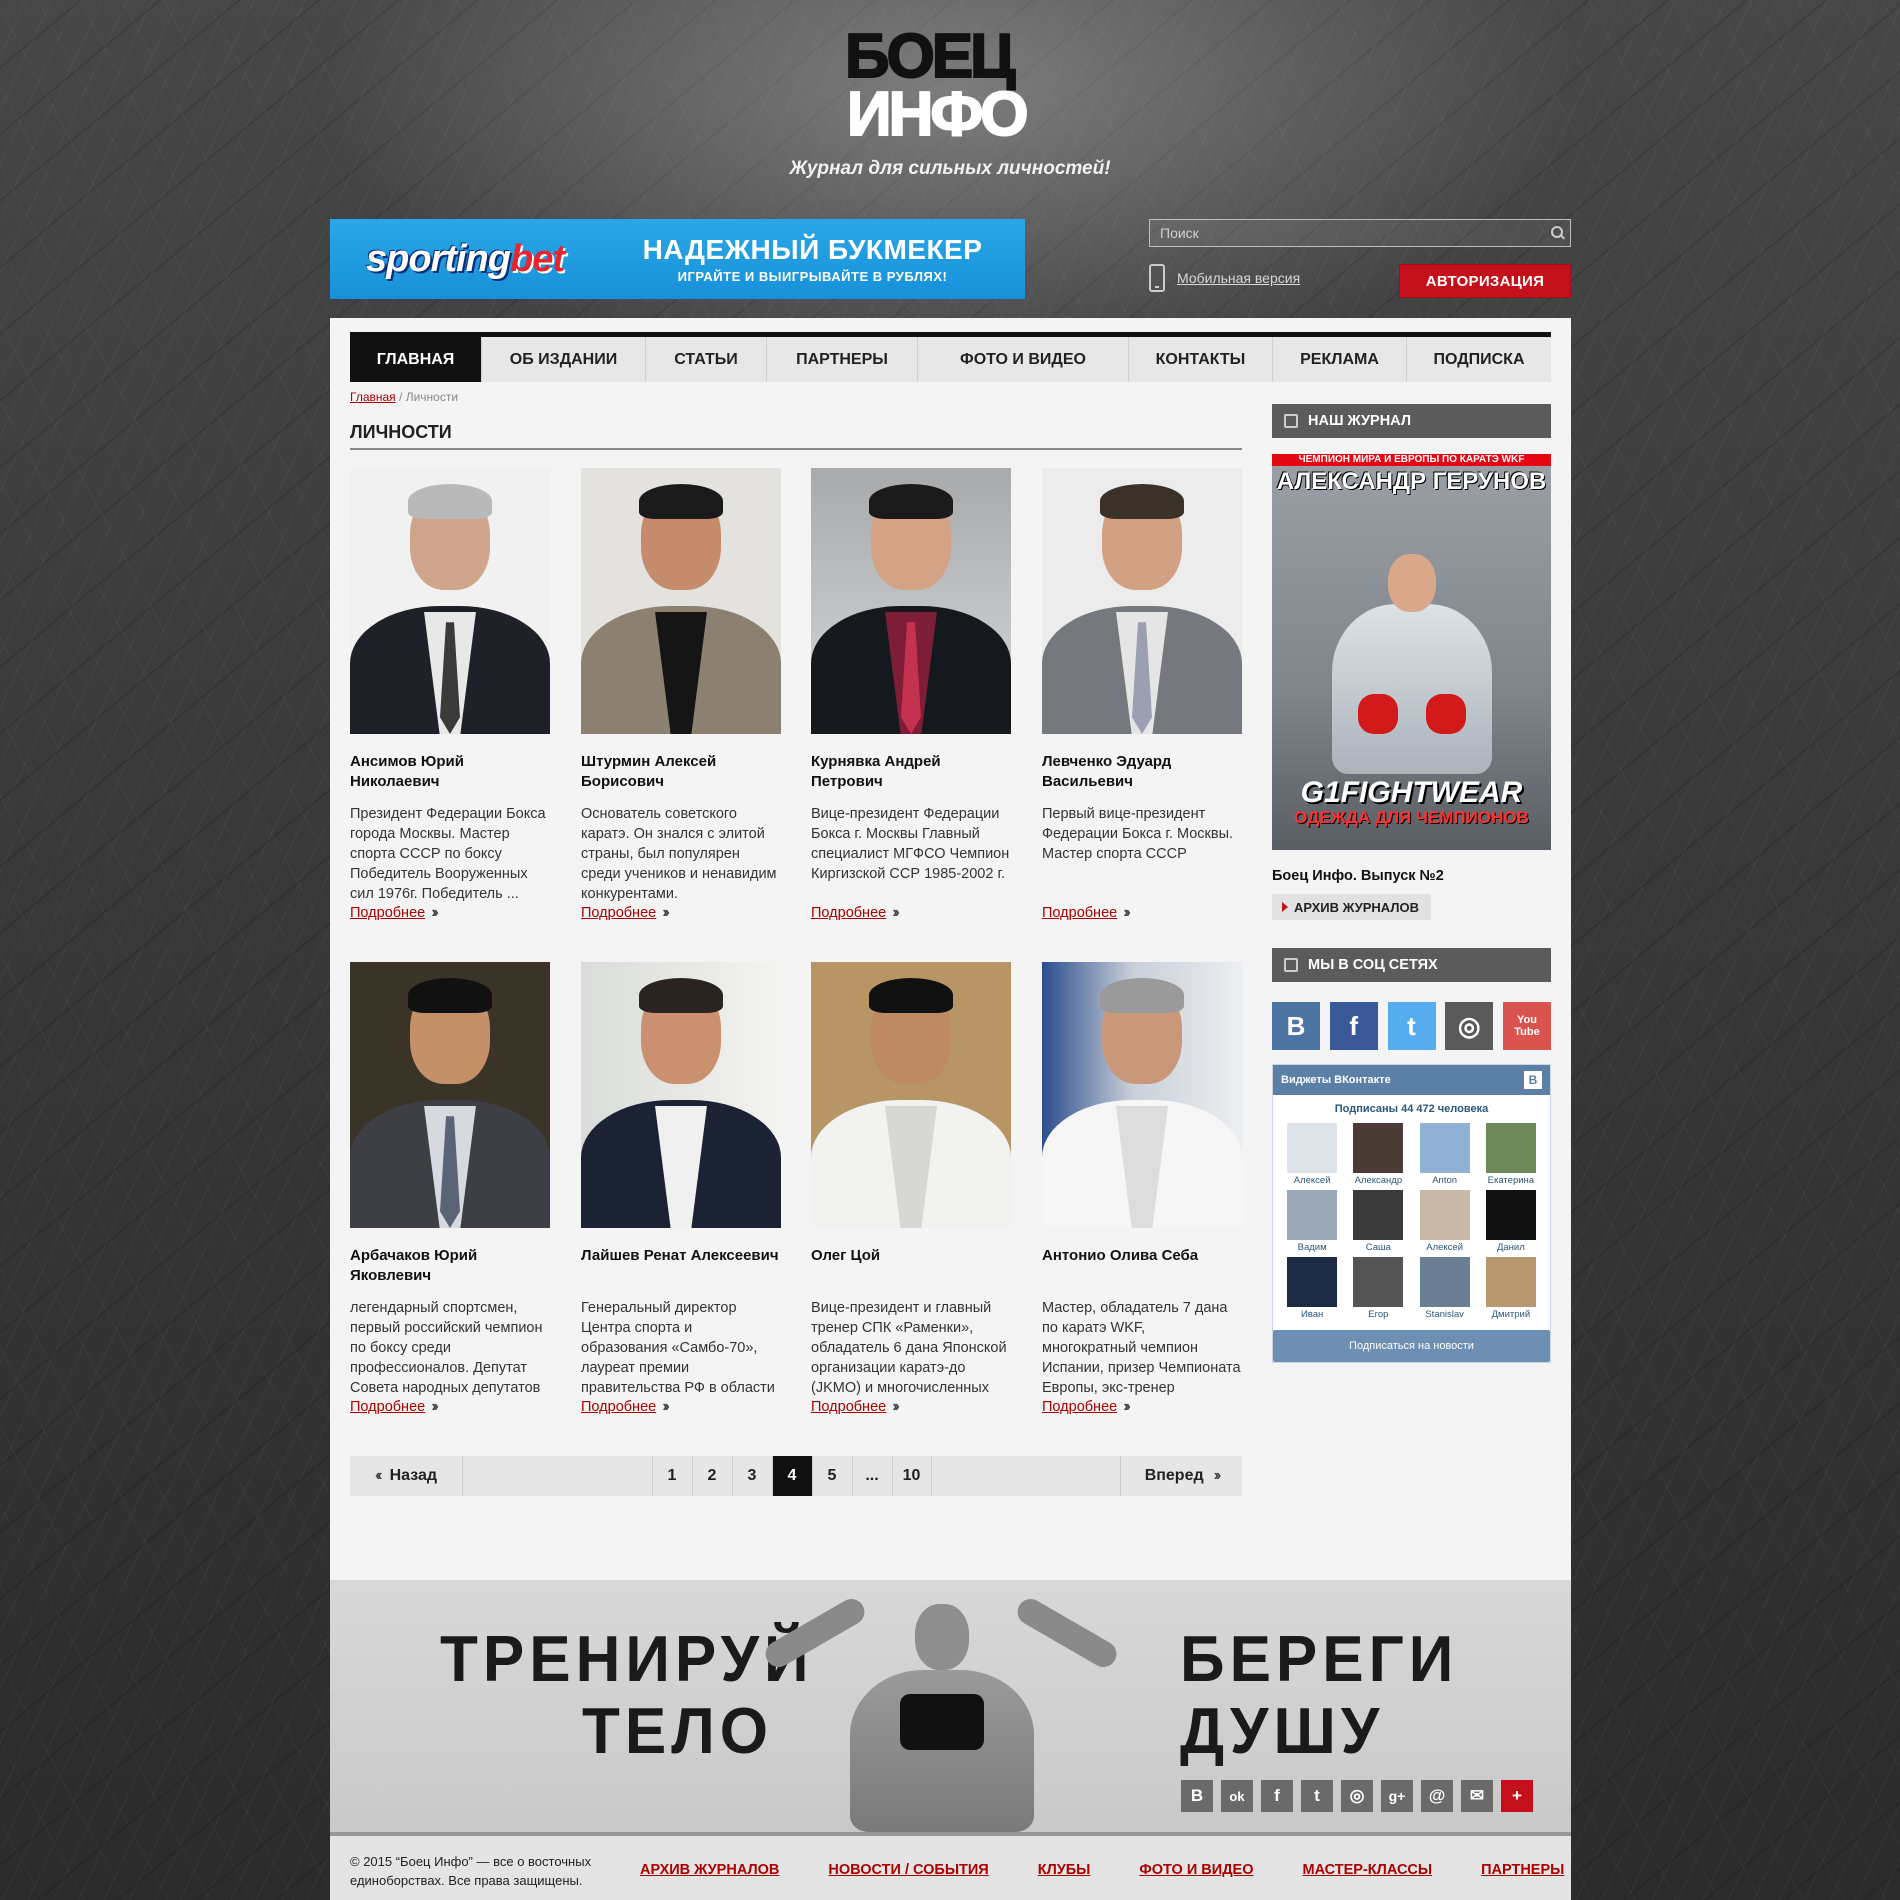  Describe the element at coordinates (1517, 1796) in the screenshot. I see `more-share-icon: +` at that location.